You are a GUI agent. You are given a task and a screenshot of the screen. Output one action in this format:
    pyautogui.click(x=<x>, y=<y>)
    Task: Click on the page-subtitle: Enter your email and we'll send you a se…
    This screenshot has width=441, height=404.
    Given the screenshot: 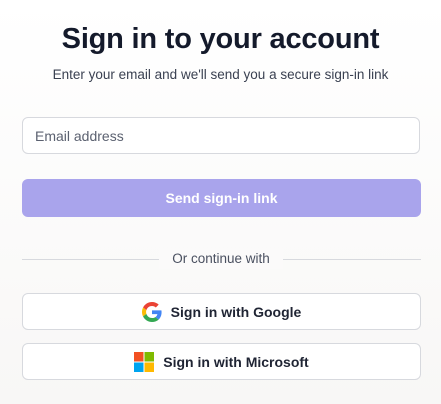 What is the action you would take?
    pyautogui.click(x=220, y=74)
    